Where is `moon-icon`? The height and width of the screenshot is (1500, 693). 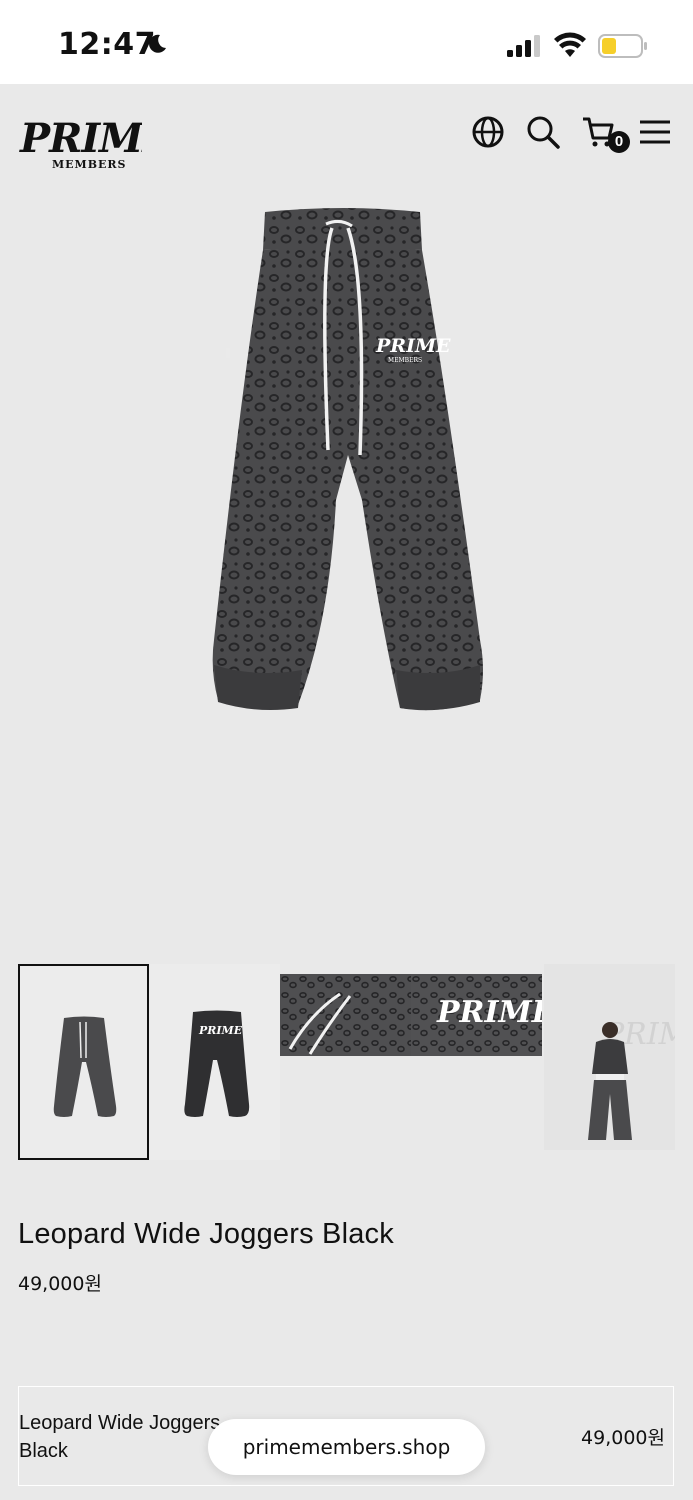 moon-icon is located at coordinates (157, 43).